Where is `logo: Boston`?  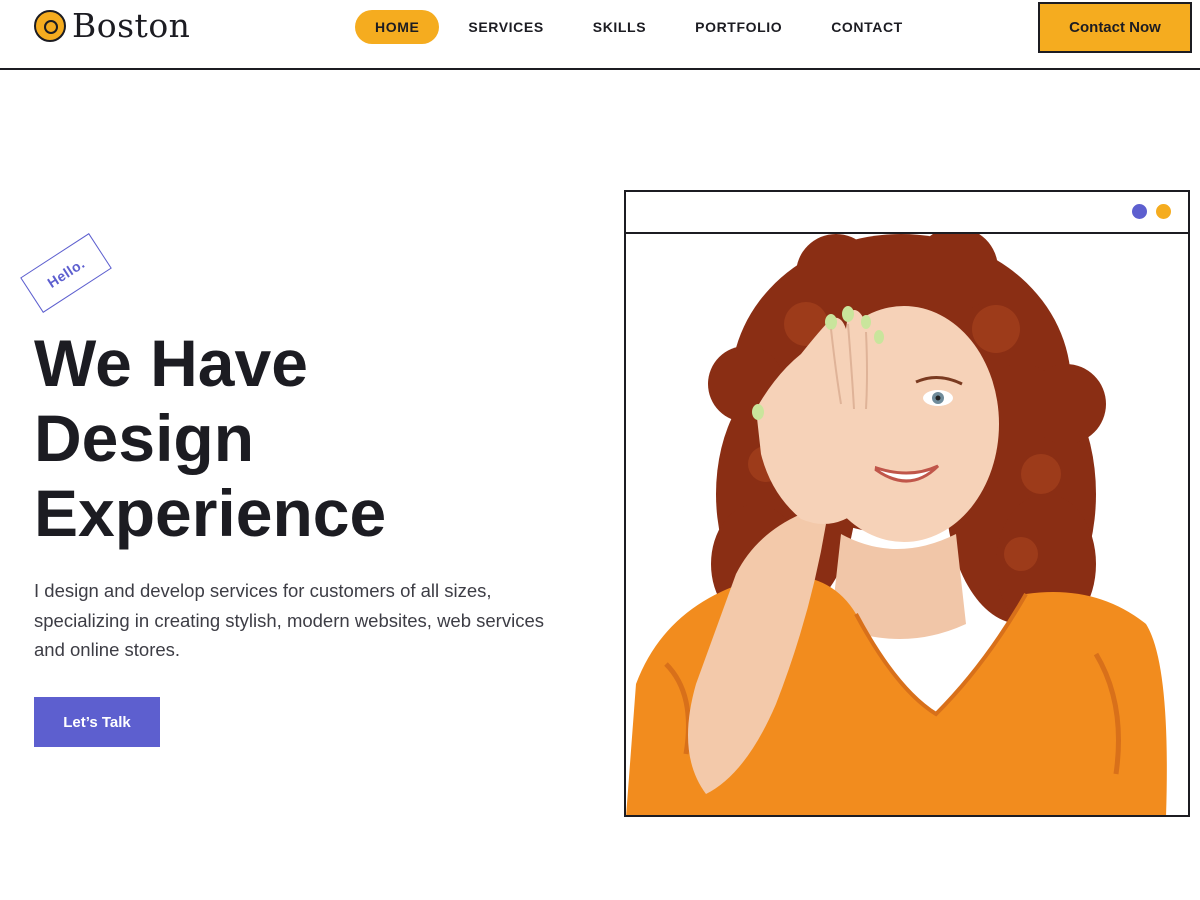
logo: Boston is located at coordinates (112, 26).